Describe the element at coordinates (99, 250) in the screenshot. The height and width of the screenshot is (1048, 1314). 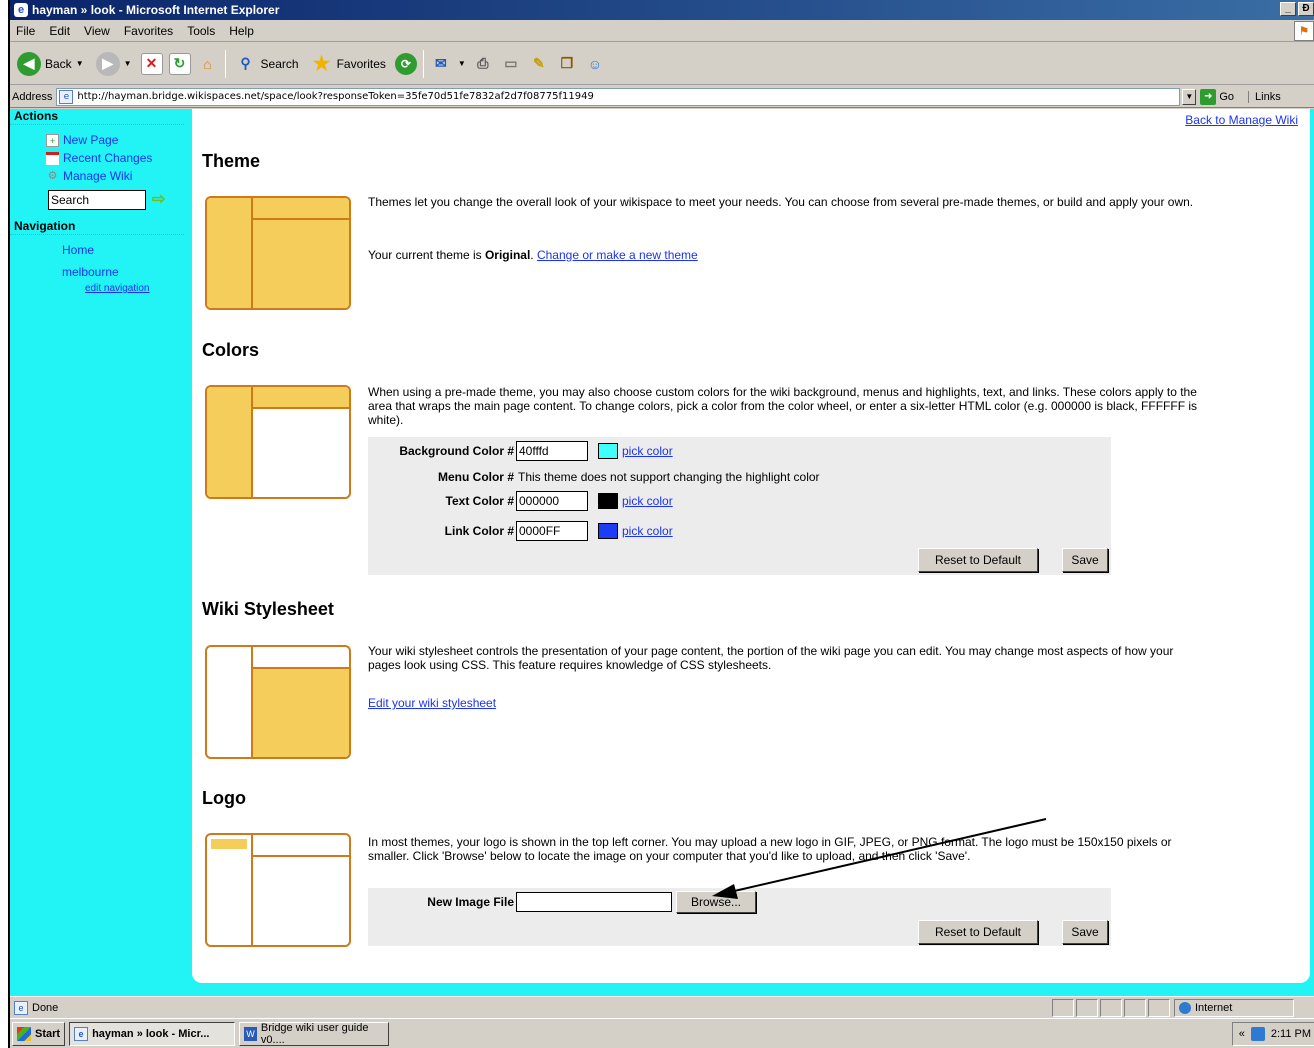
I see `nav-link-home: Home` at that location.